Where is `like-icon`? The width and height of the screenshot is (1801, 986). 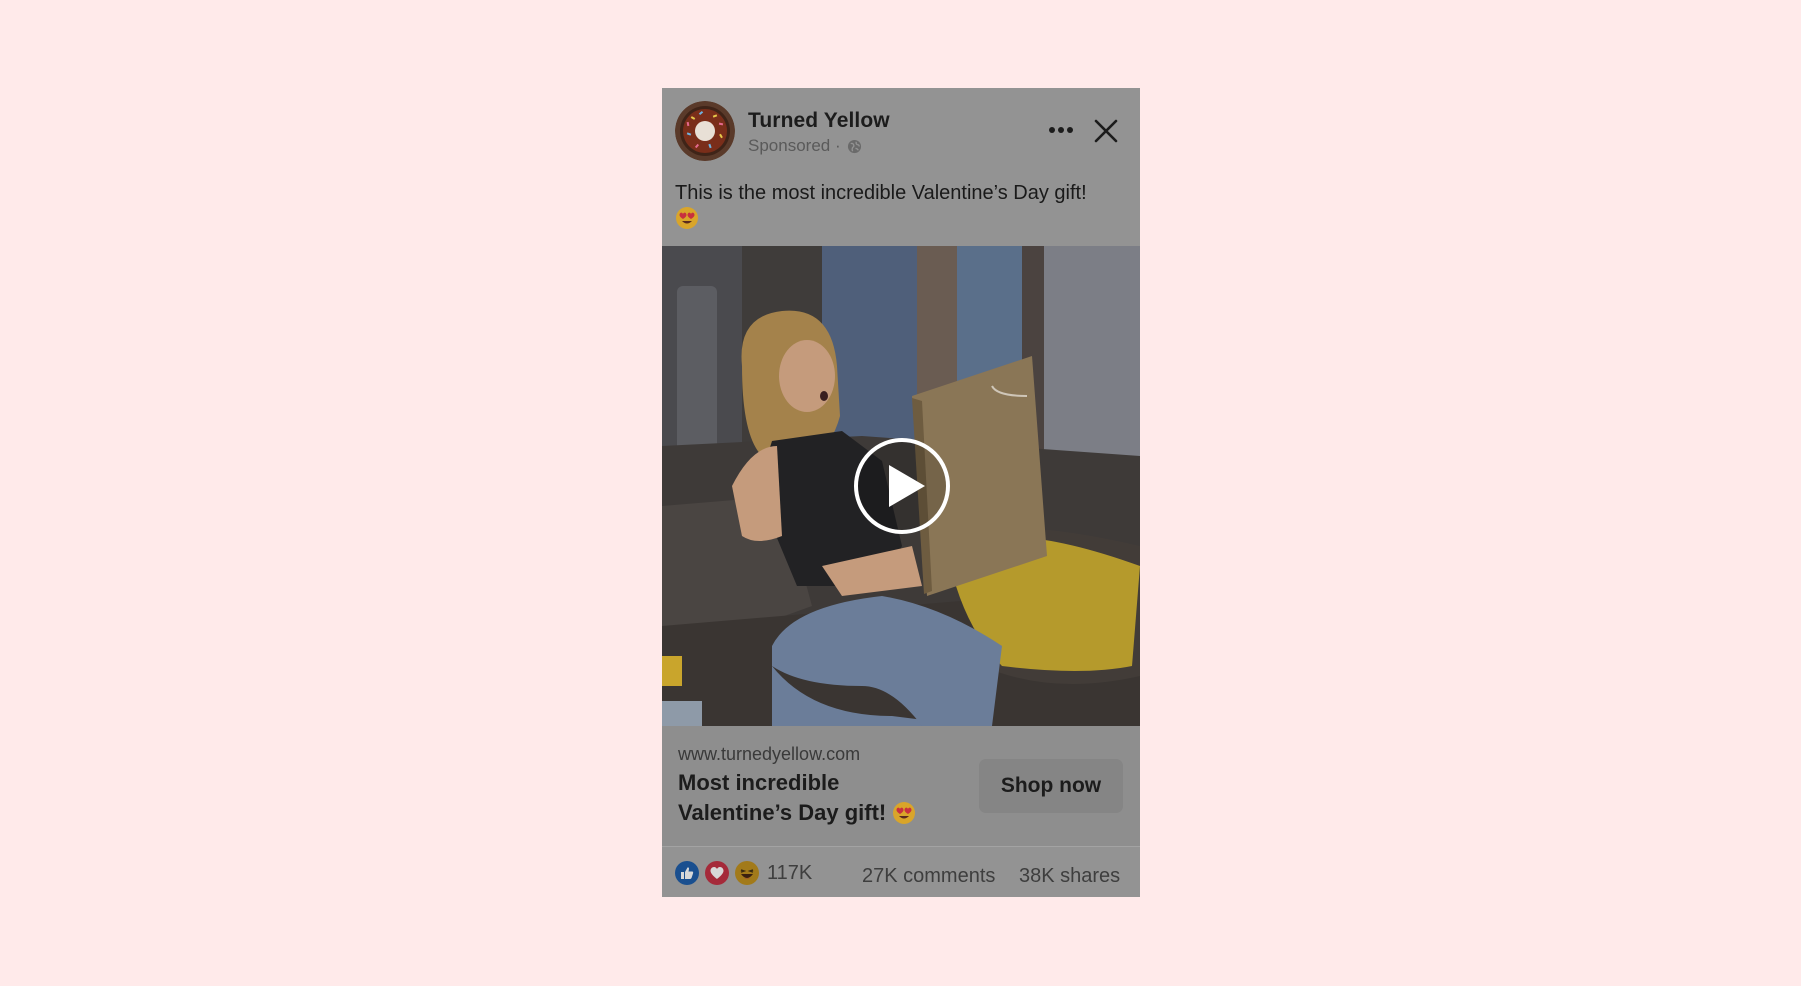 like-icon is located at coordinates (687, 873).